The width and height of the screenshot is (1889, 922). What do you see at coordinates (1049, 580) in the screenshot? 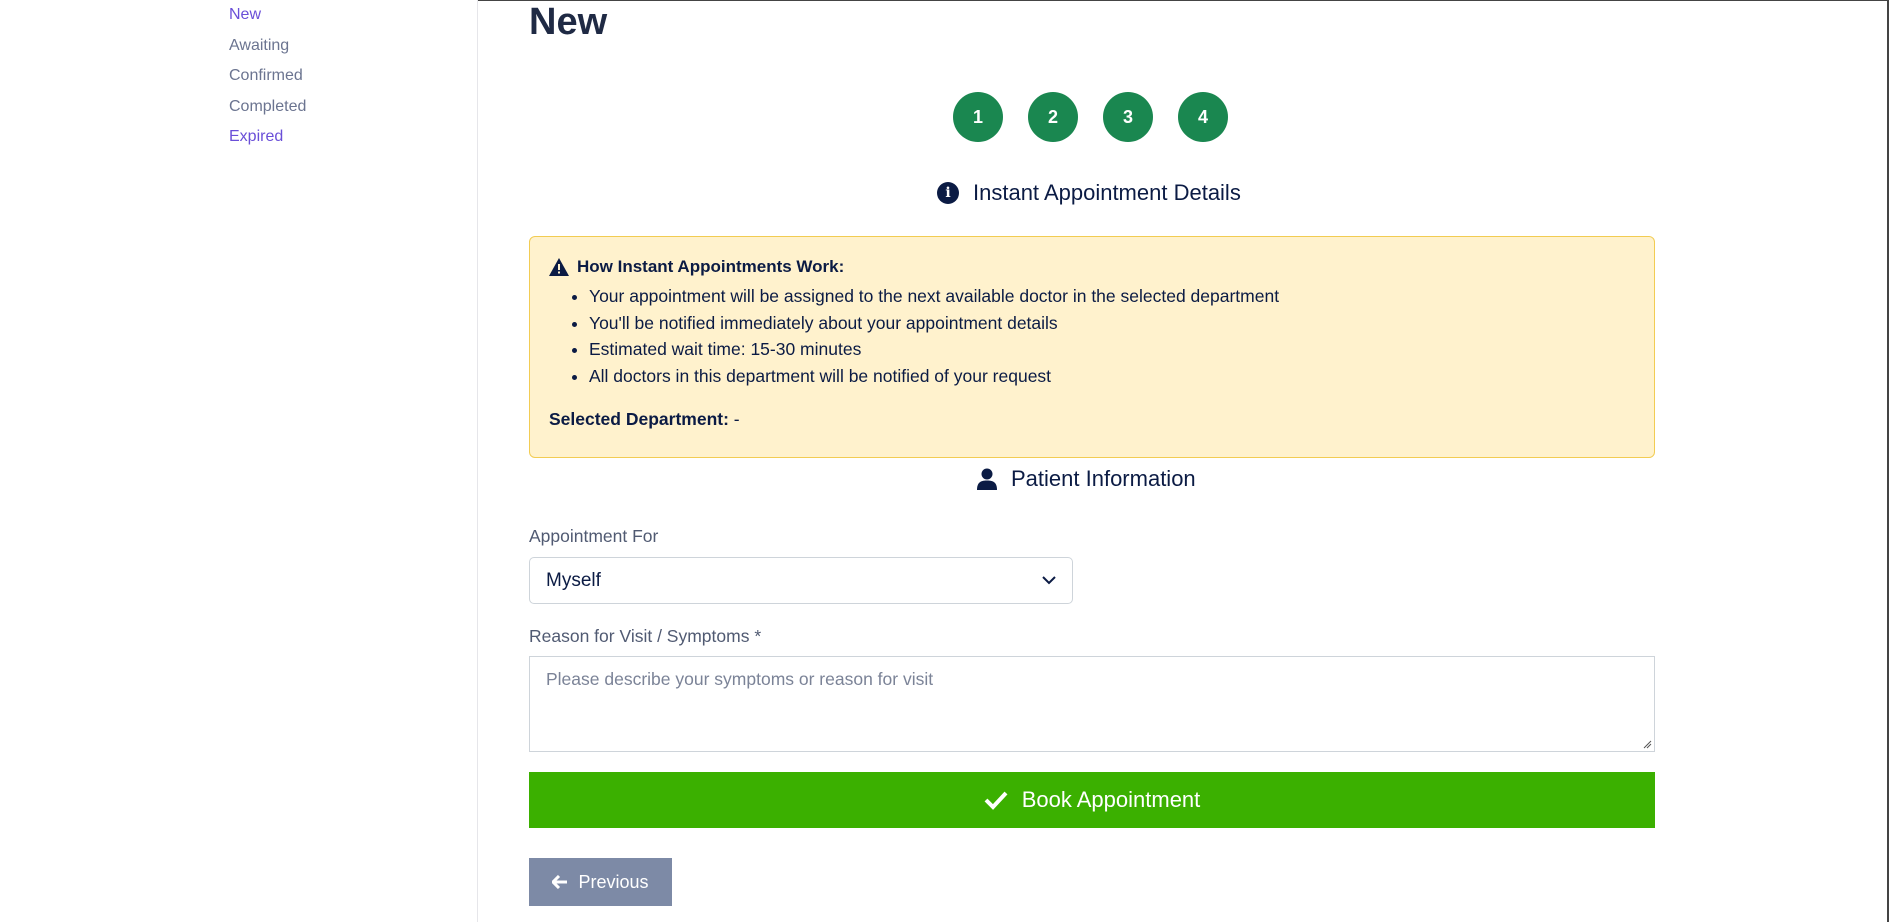
I see `chevron-down-icon` at bounding box center [1049, 580].